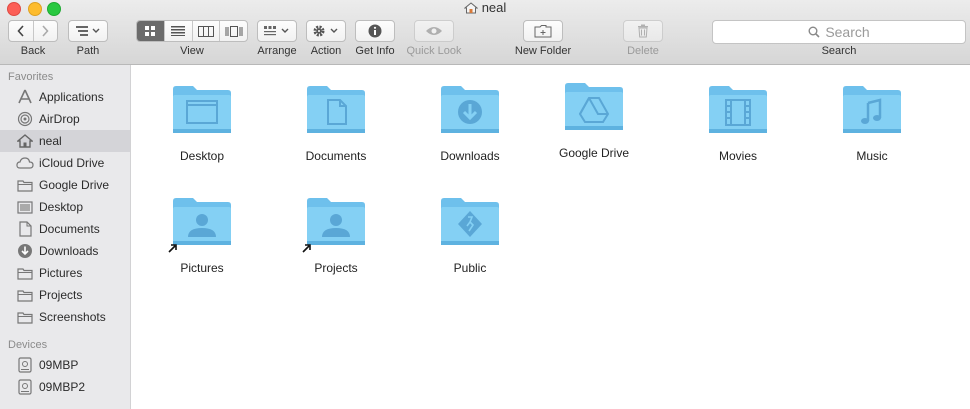 The height and width of the screenshot is (409, 970). I want to click on documents-folder-icon, so click(336, 109).